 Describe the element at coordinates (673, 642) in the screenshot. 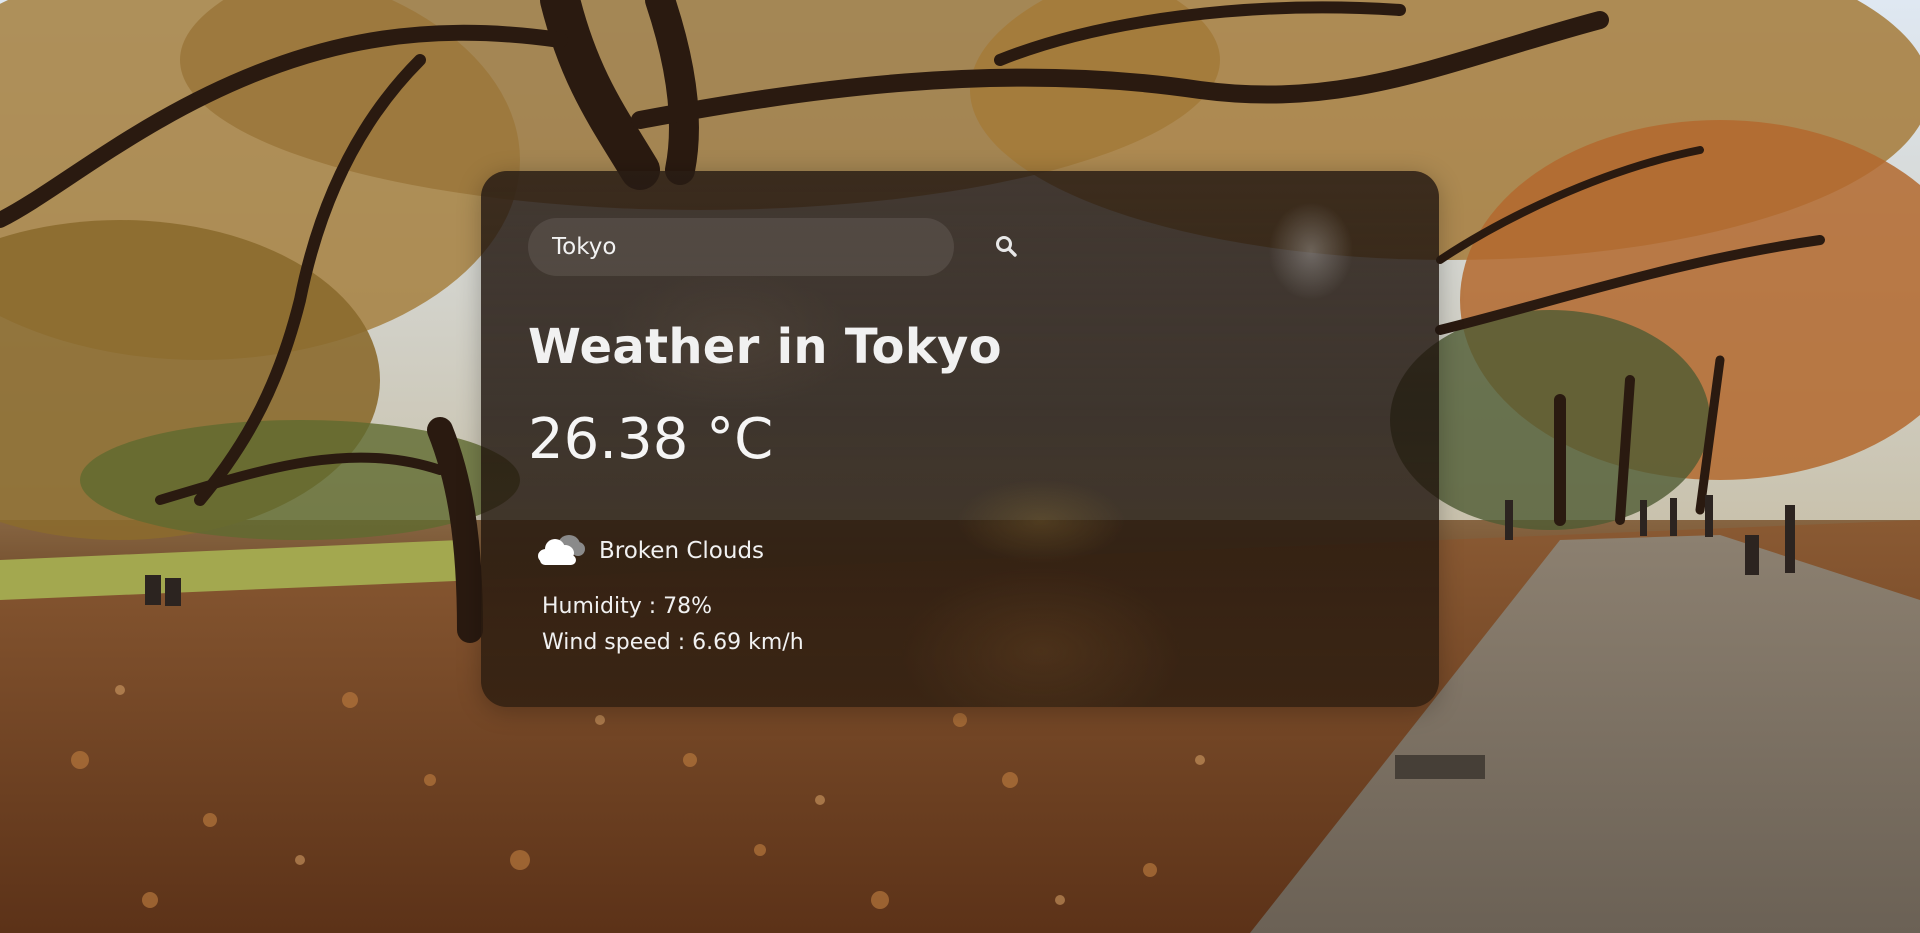

I see `wind-speed: Wind speed : 6.69 km/h` at that location.